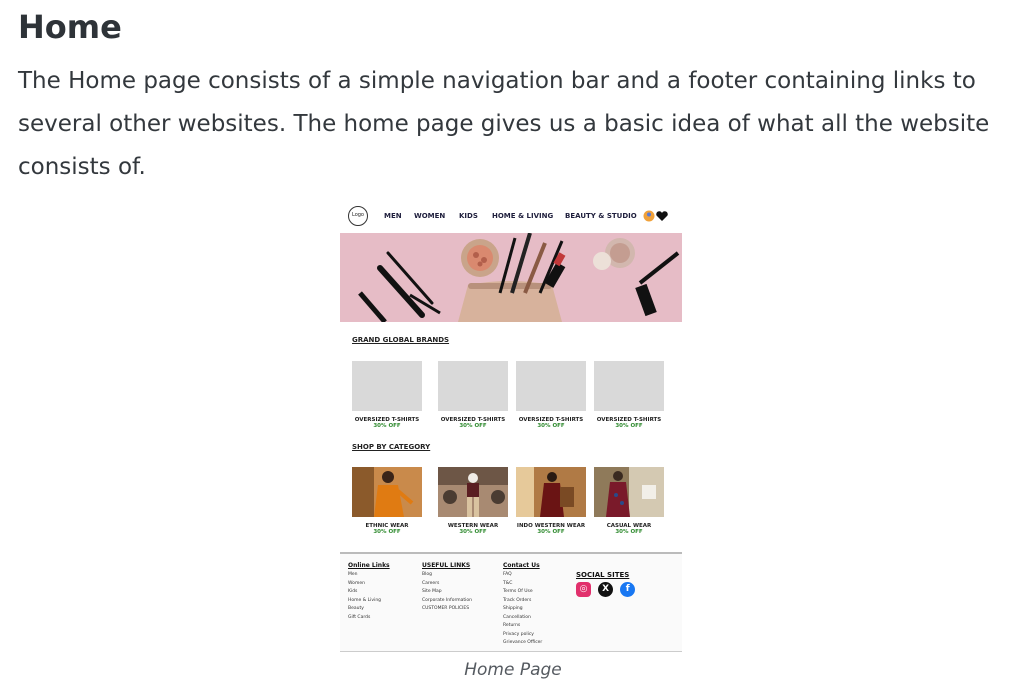 The image size is (1026, 685). What do you see at coordinates (353, 591) in the screenshot?
I see `mock-footer-link: Kids` at bounding box center [353, 591].